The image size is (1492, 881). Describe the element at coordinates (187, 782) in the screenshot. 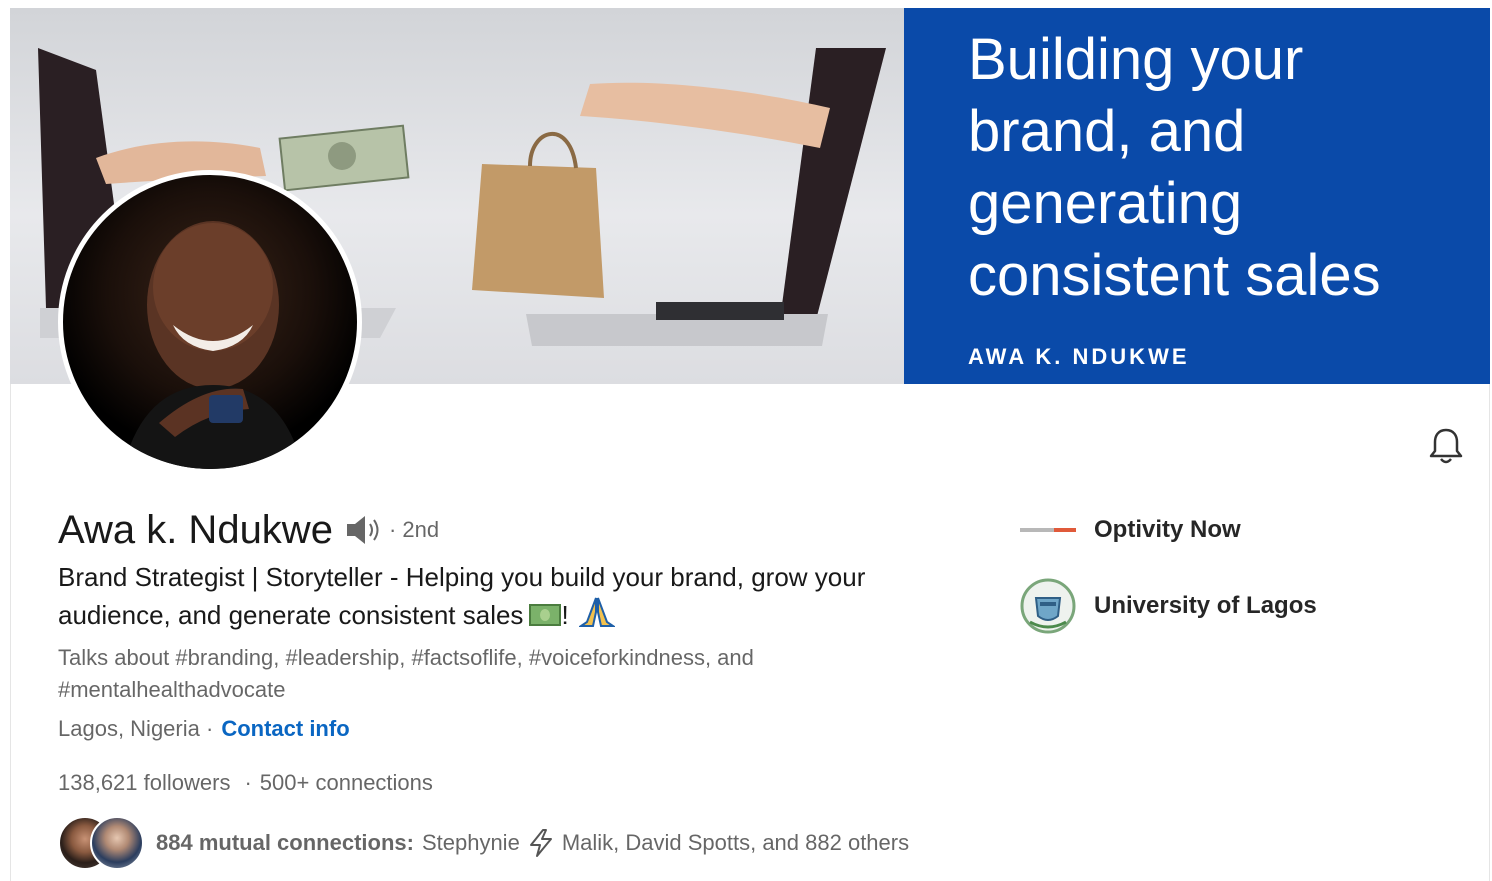

I see `followers-label: followers` at that location.